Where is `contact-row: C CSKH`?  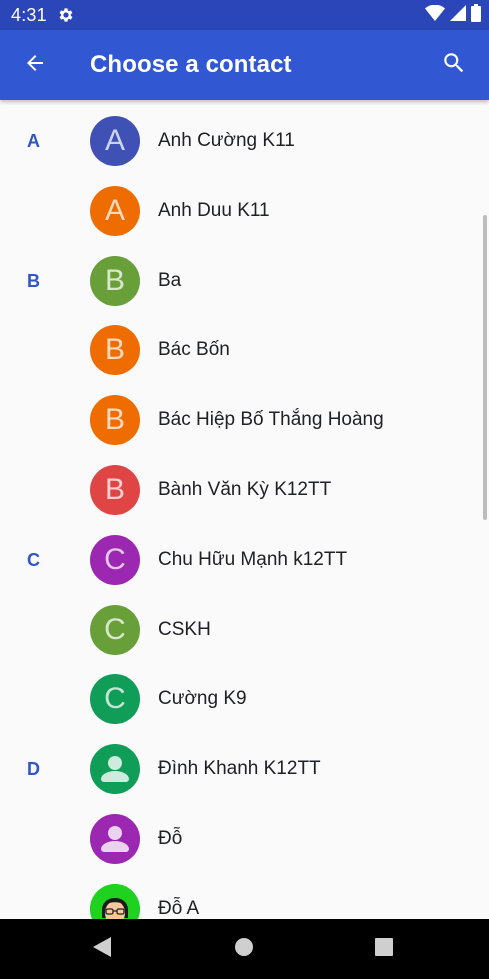 contact-row: C CSKH is located at coordinates (244, 630).